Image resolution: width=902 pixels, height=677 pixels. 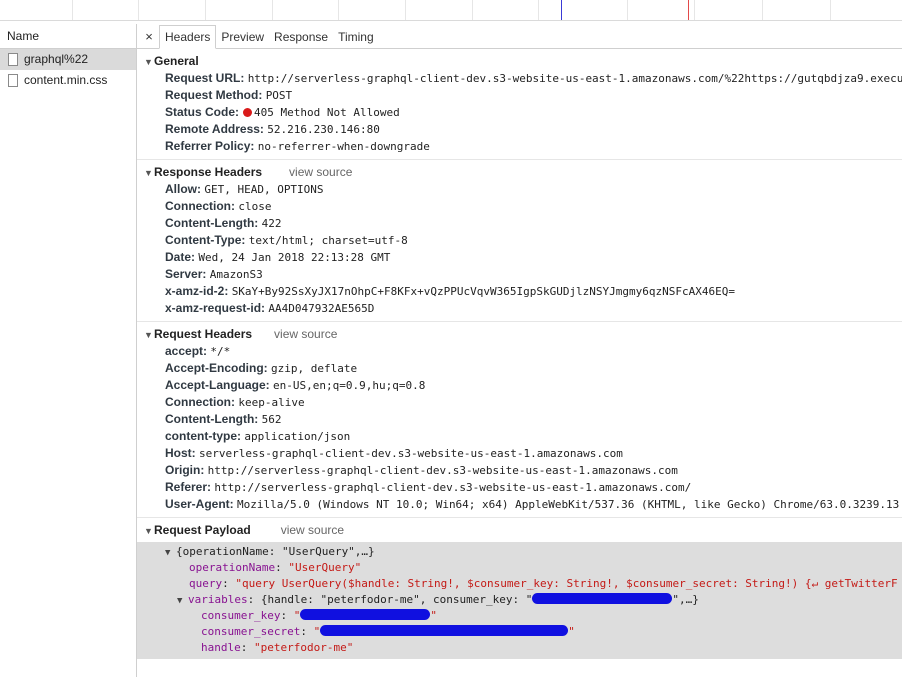 I want to click on response-header-row: Allow: GET, HEAD, OPTIONS, so click(x=519, y=189).